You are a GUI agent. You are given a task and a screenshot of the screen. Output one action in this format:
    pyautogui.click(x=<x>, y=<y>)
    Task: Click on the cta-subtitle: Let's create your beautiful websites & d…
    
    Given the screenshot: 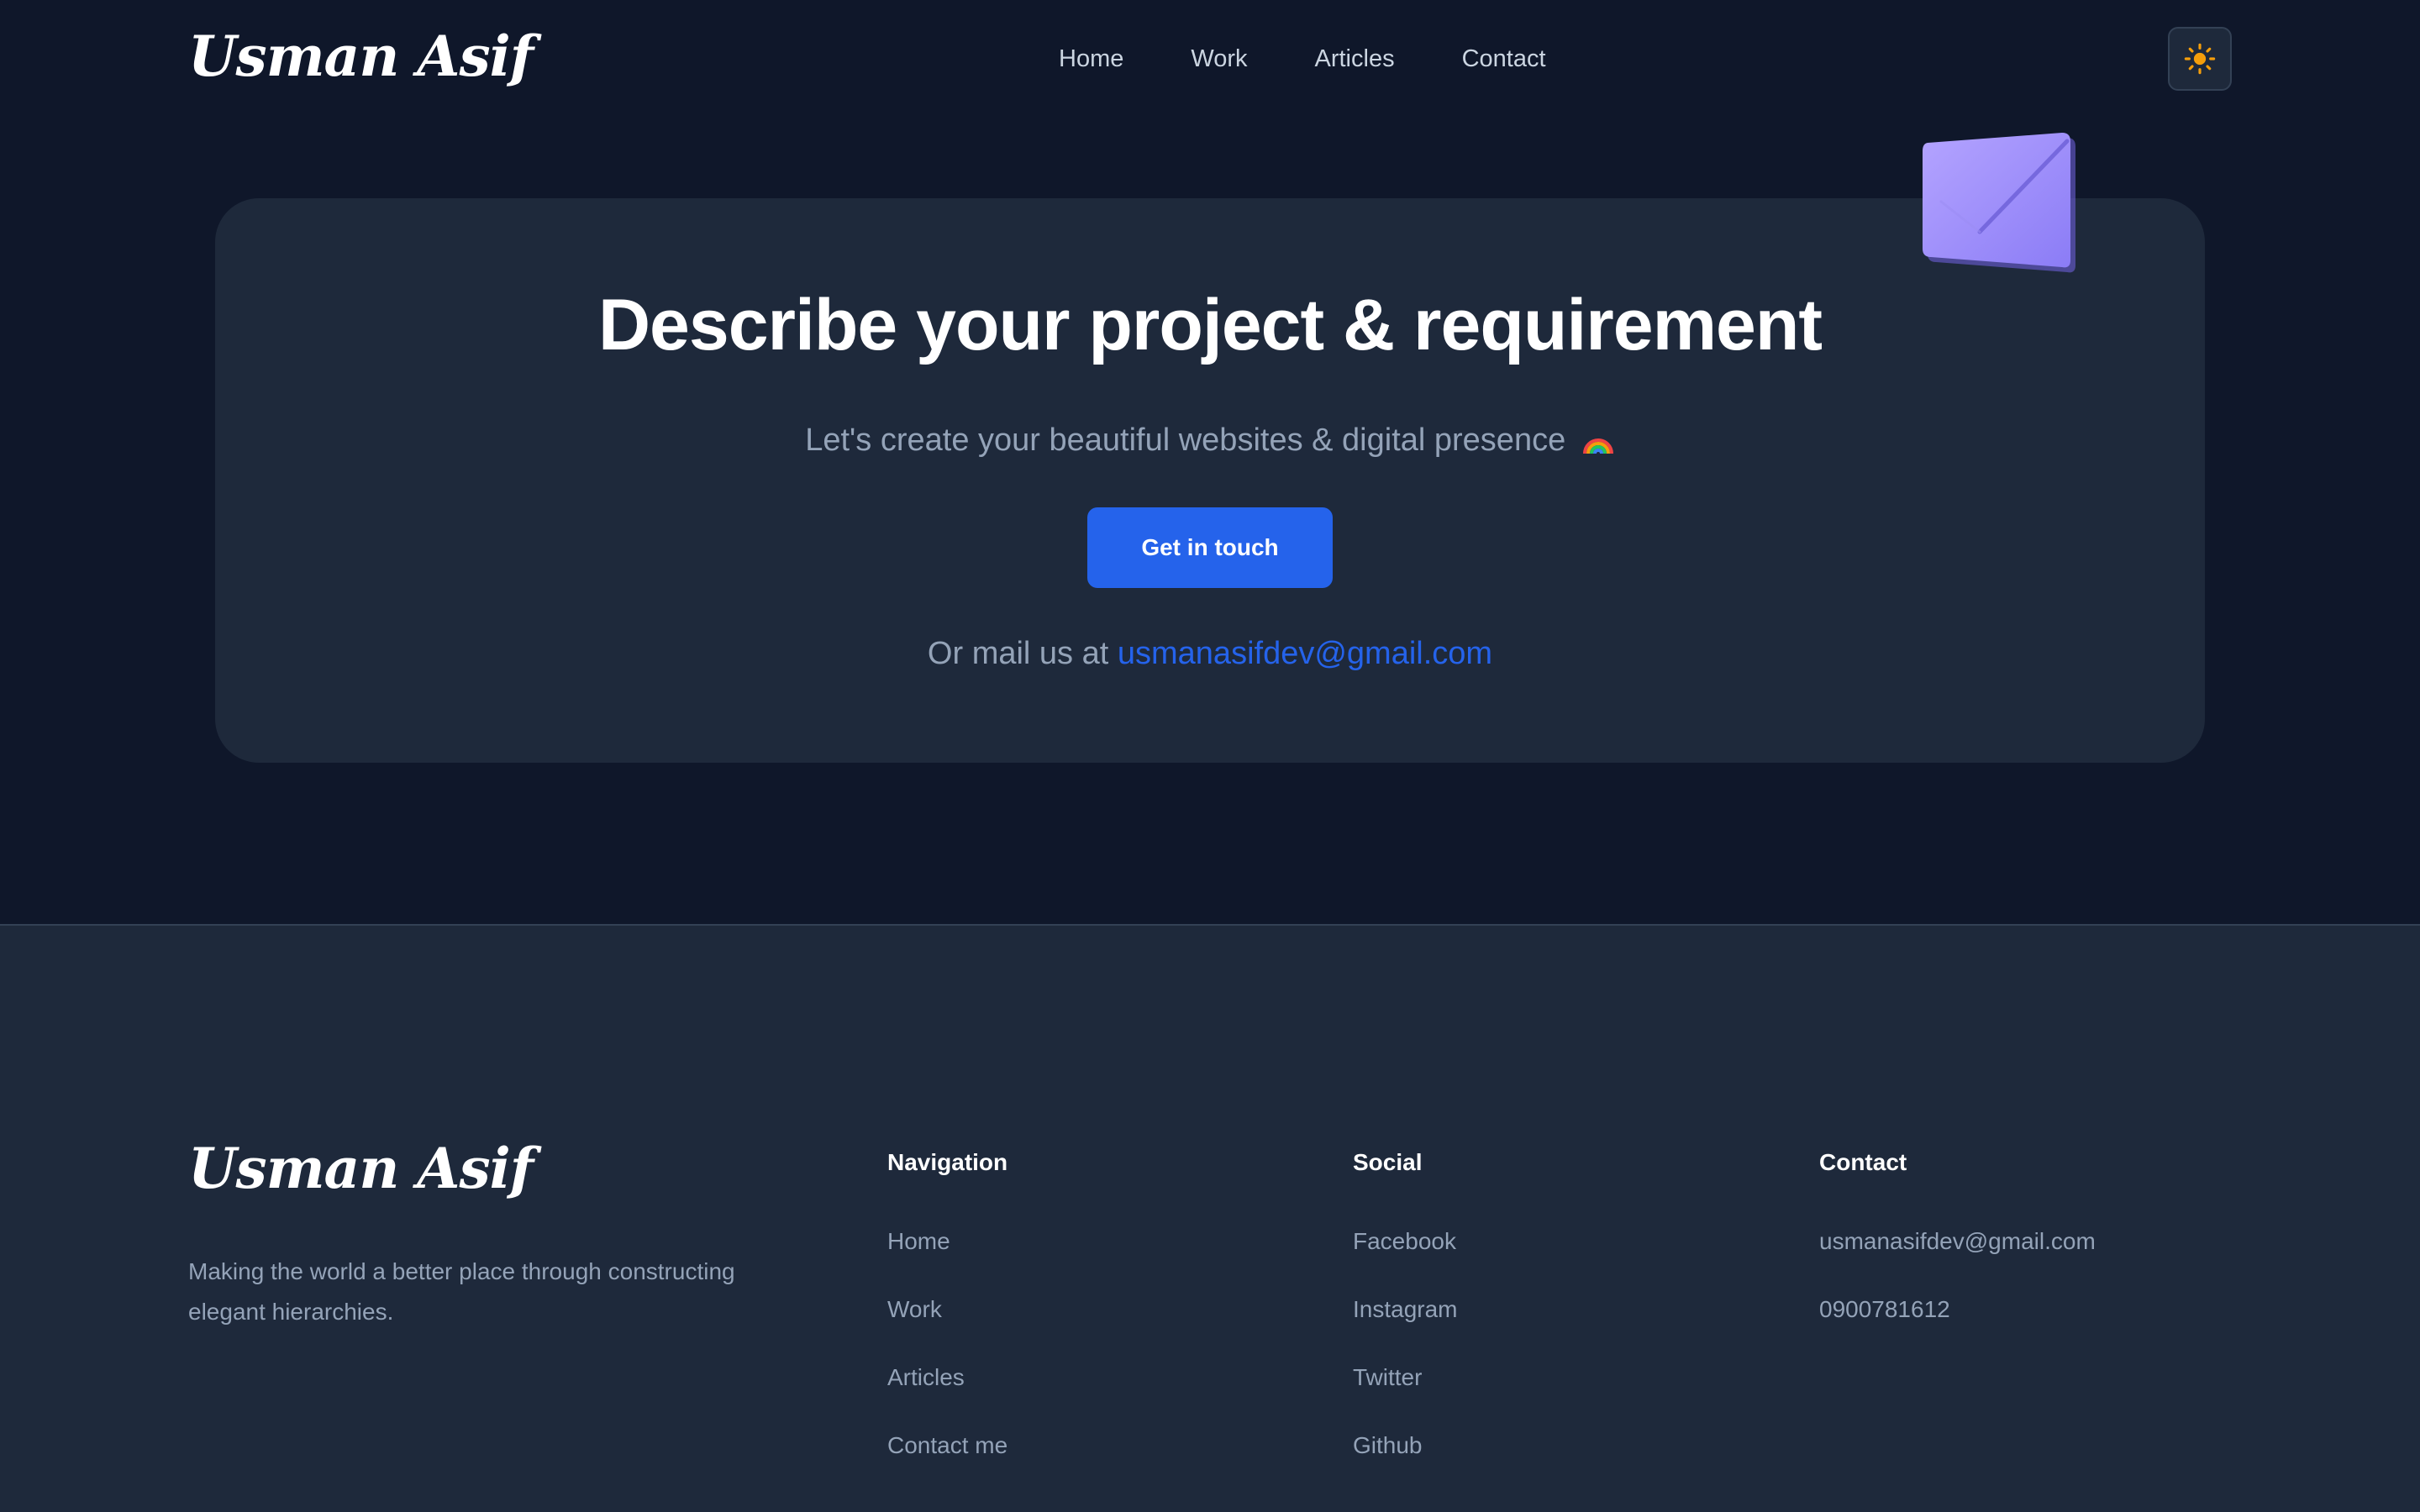 What is the action you would take?
    pyautogui.click(x=1210, y=440)
    